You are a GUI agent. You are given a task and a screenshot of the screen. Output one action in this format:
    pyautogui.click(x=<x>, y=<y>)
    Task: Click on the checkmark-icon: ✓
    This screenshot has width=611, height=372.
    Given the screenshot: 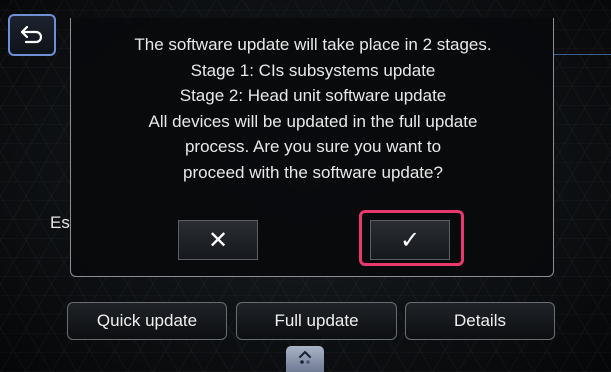 What is the action you would take?
    pyautogui.click(x=410, y=240)
    